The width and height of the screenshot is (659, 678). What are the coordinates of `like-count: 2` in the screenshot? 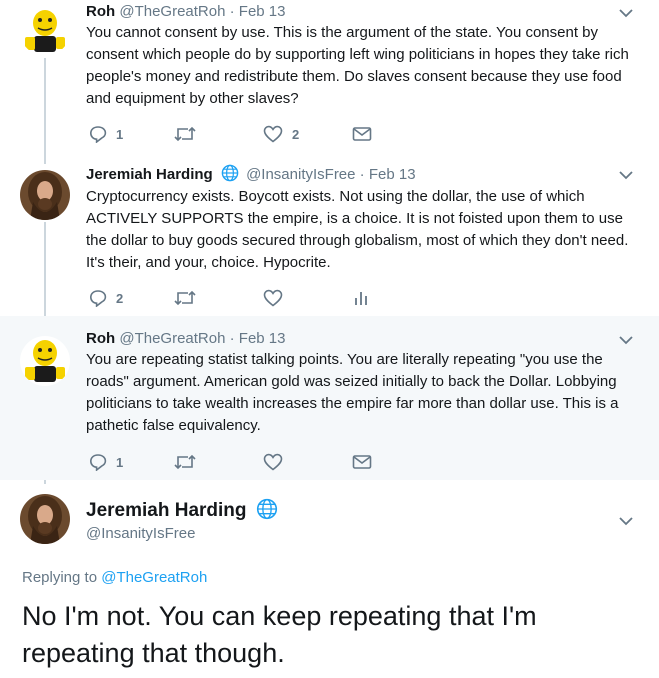 It's located at (296, 134).